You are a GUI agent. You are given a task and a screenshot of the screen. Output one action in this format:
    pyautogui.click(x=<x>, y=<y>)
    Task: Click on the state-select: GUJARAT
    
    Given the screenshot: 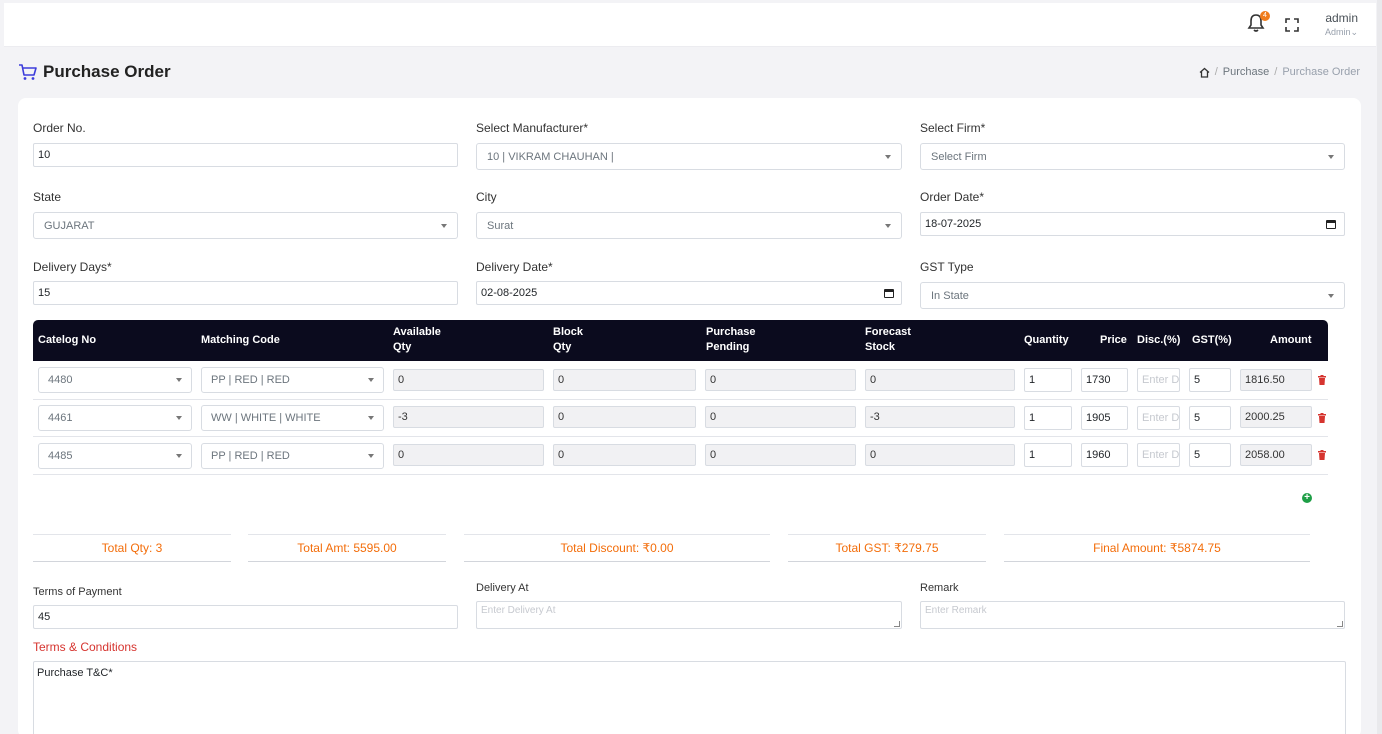 What is the action you would take?
    pyautogui.click(x=245, y=225)
    